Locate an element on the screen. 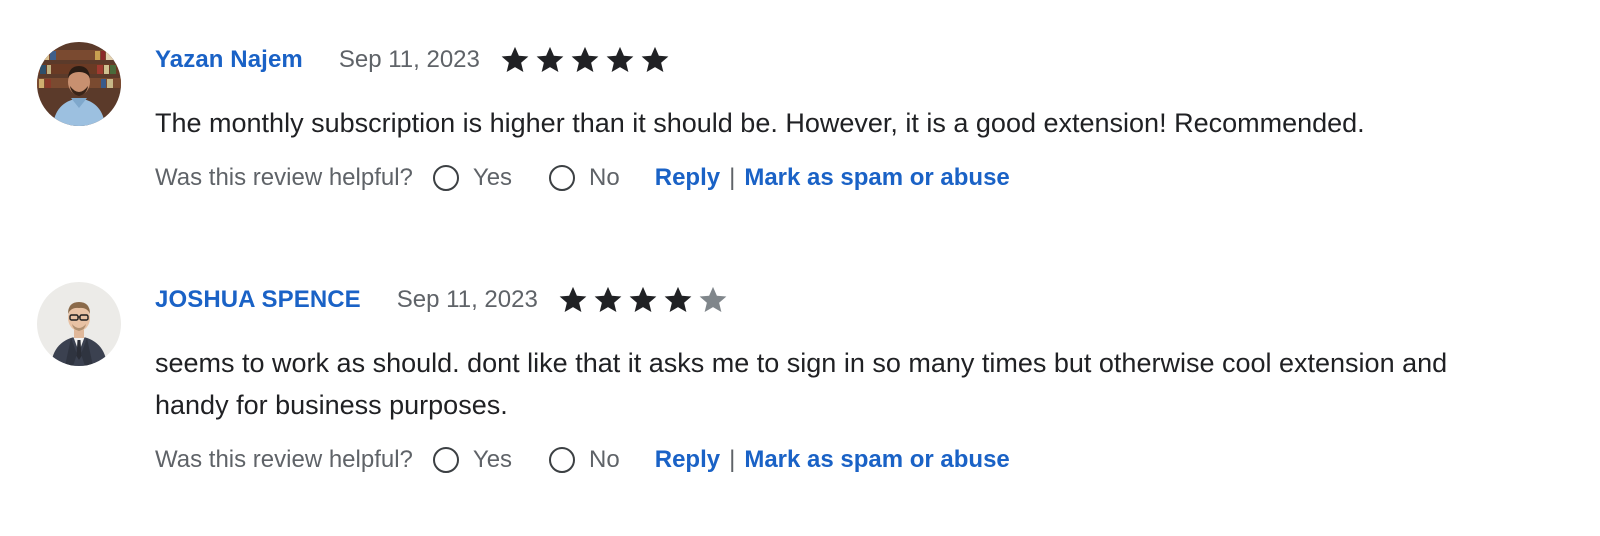  review-header: JOSHUA SPENCE Sep 11, 2023 is located at coordinates (444, 300).